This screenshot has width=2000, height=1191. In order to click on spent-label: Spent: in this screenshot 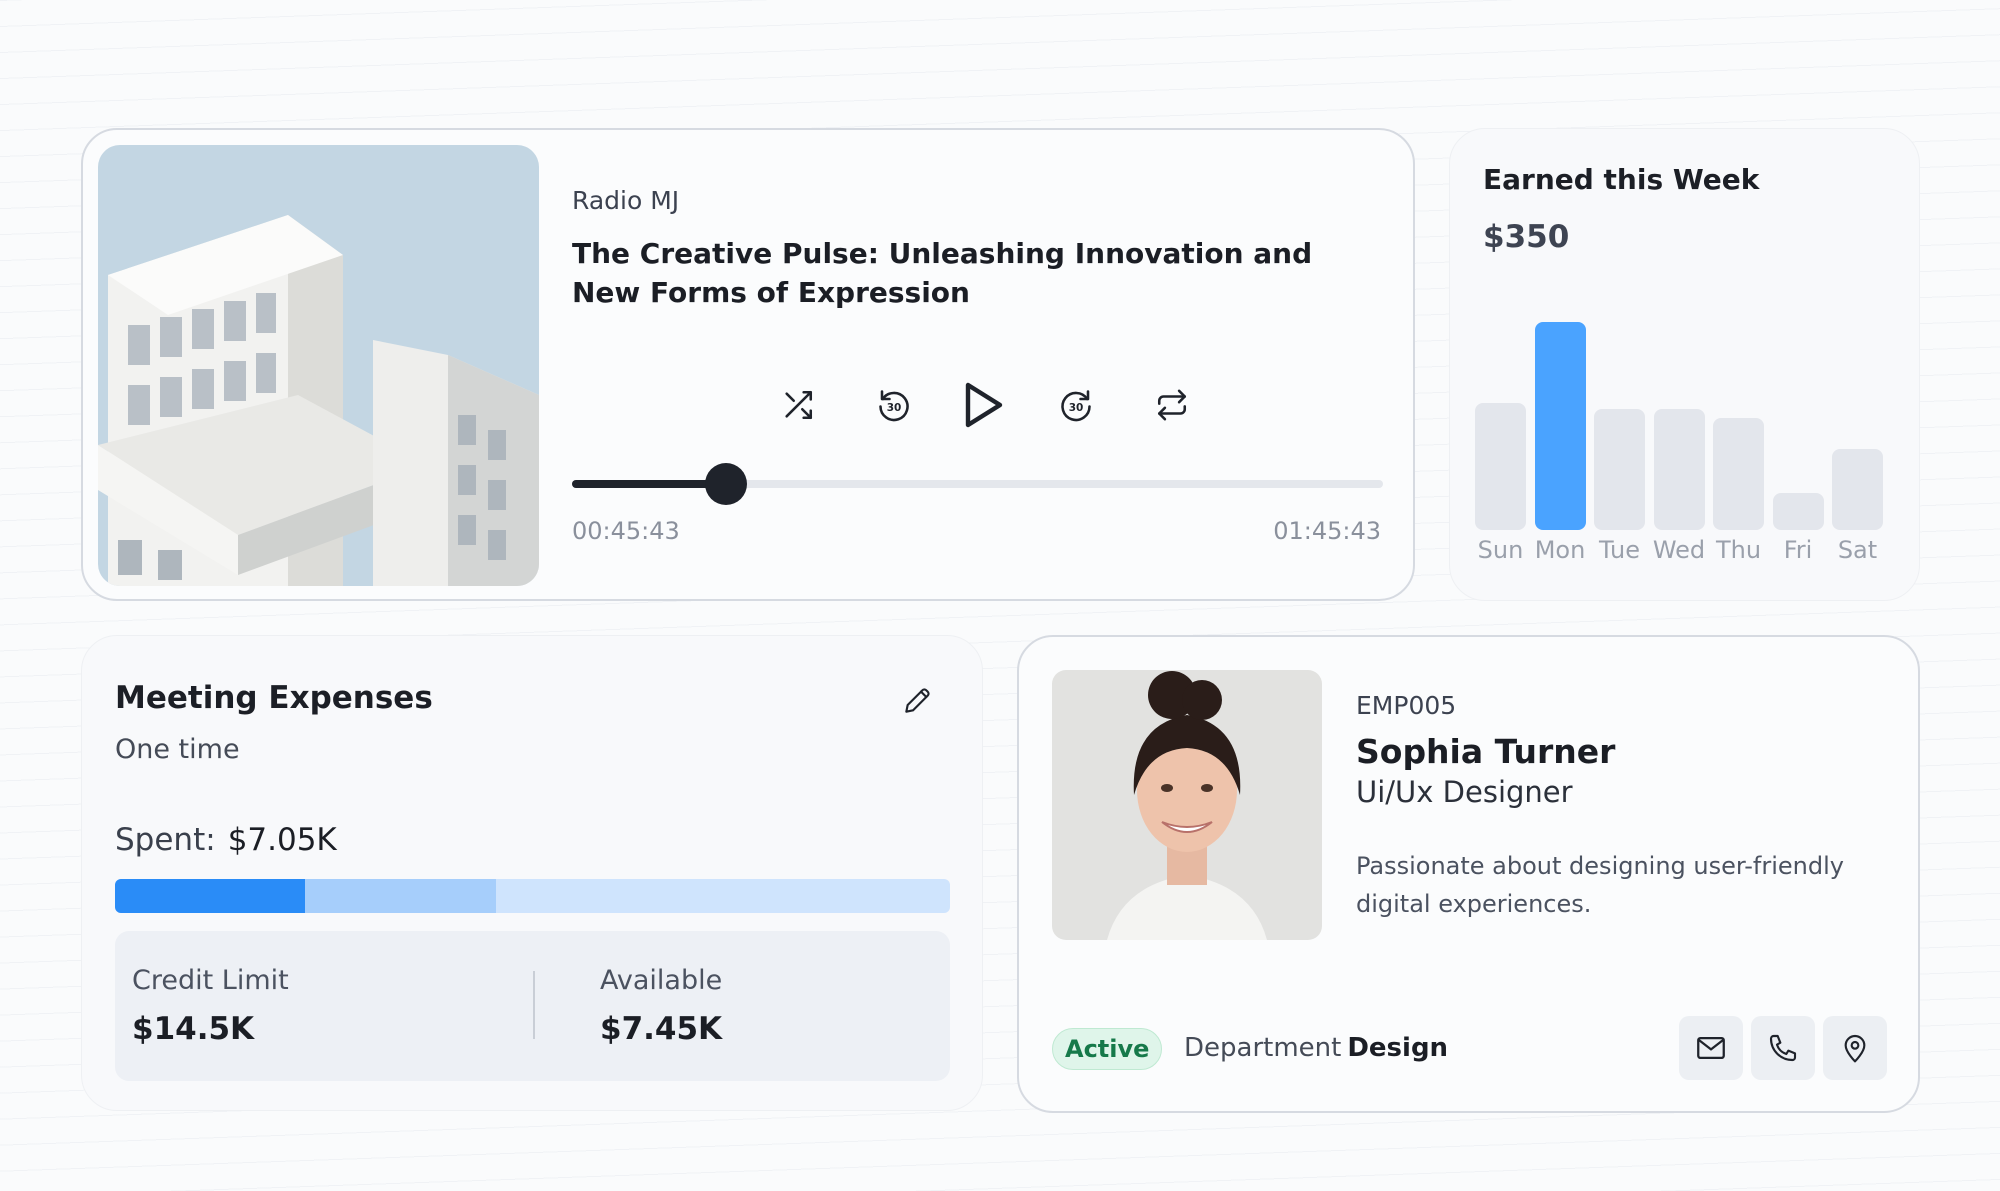, I will do `click(165, 840)`.